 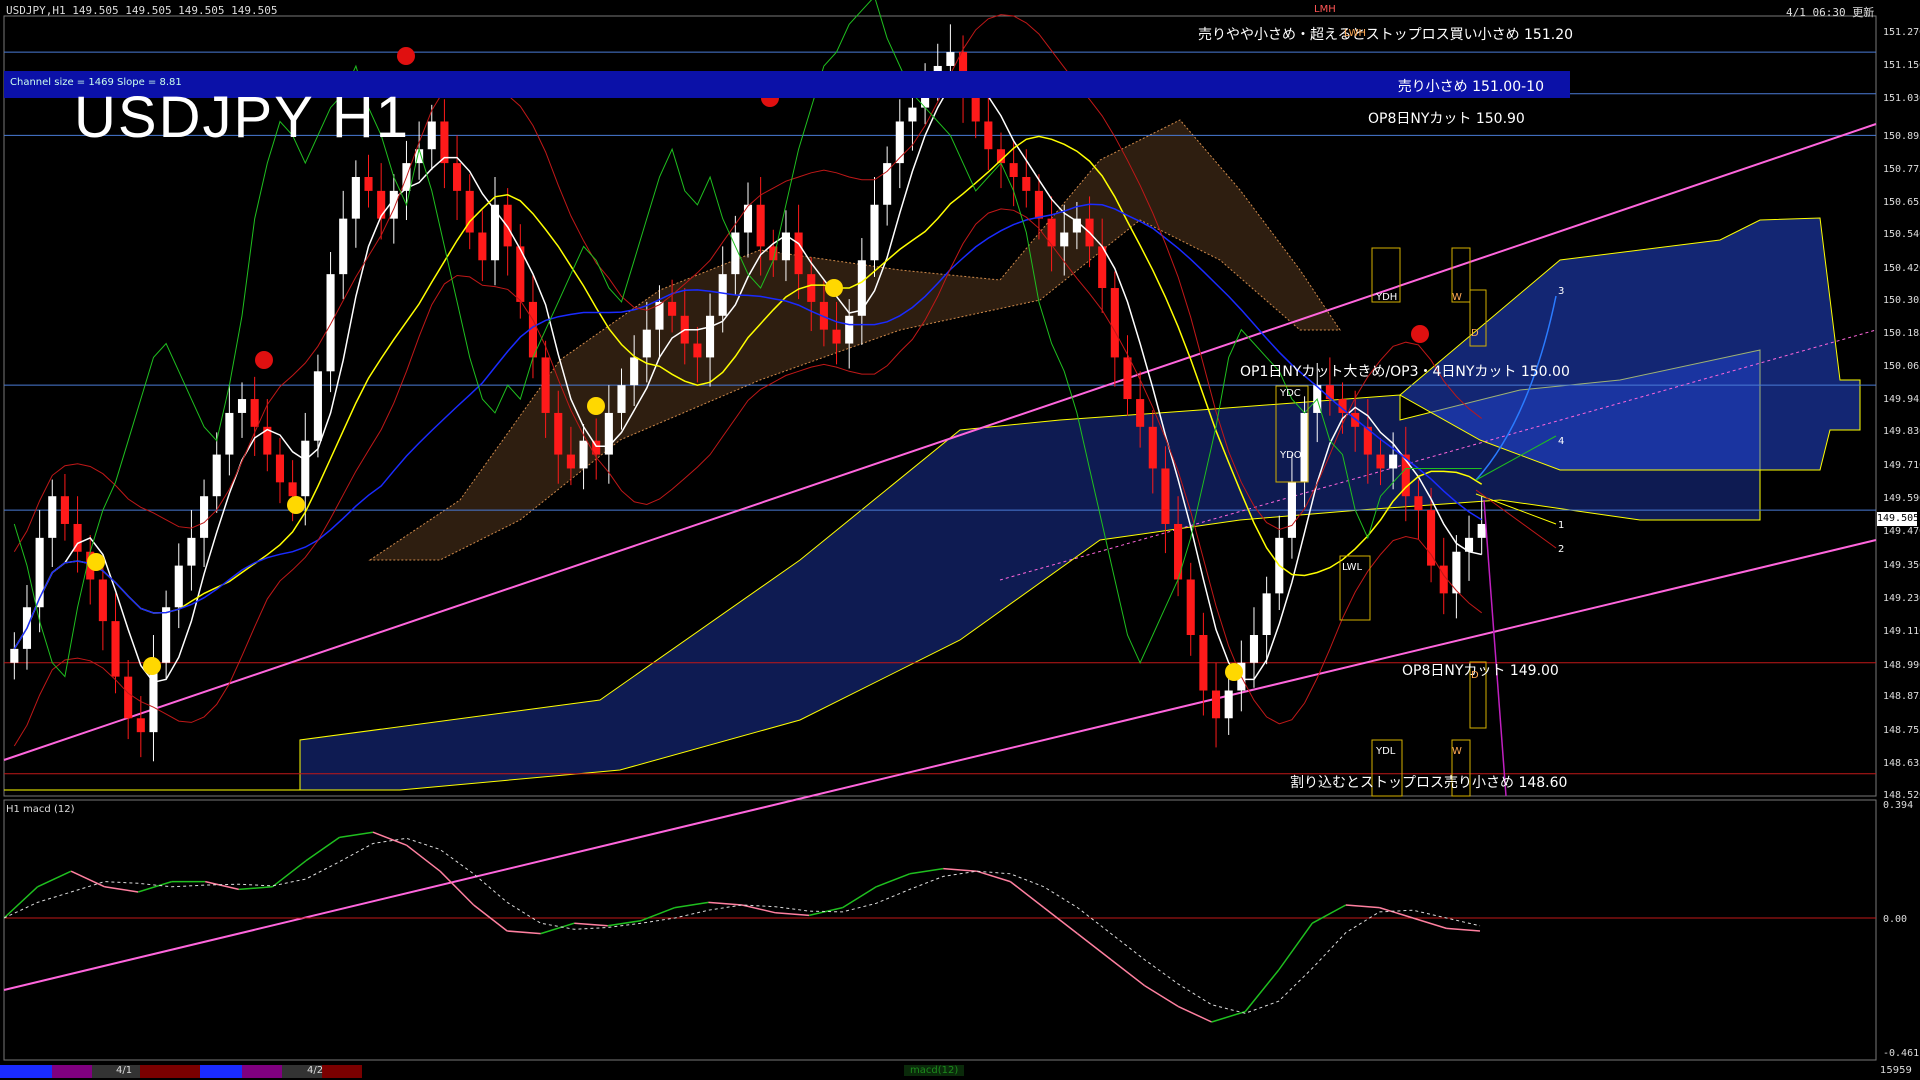 What do you see at coordinates (1901, 203) in the screenshot?
I see `price-tick-label: 150.655` at bounding box center [1901, 203].